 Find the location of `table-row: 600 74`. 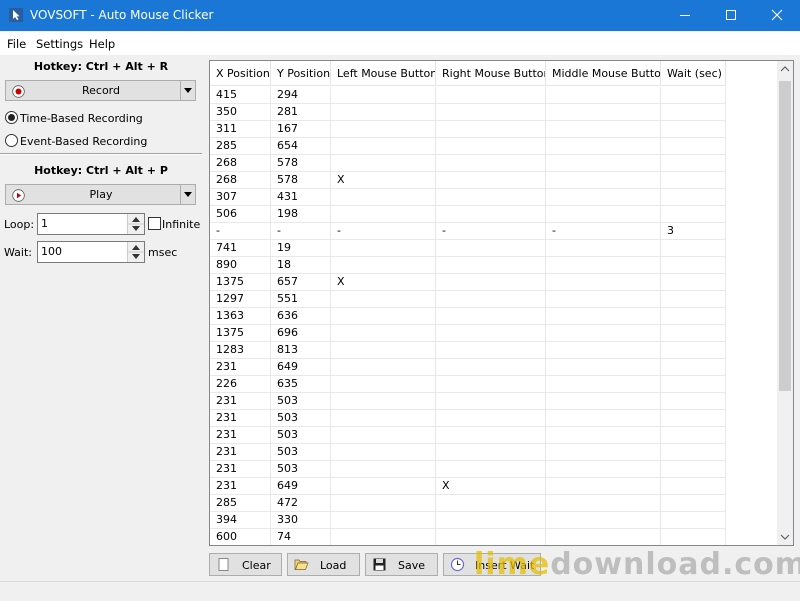

table-row: 600 74 is located at coordinates (494, 537).